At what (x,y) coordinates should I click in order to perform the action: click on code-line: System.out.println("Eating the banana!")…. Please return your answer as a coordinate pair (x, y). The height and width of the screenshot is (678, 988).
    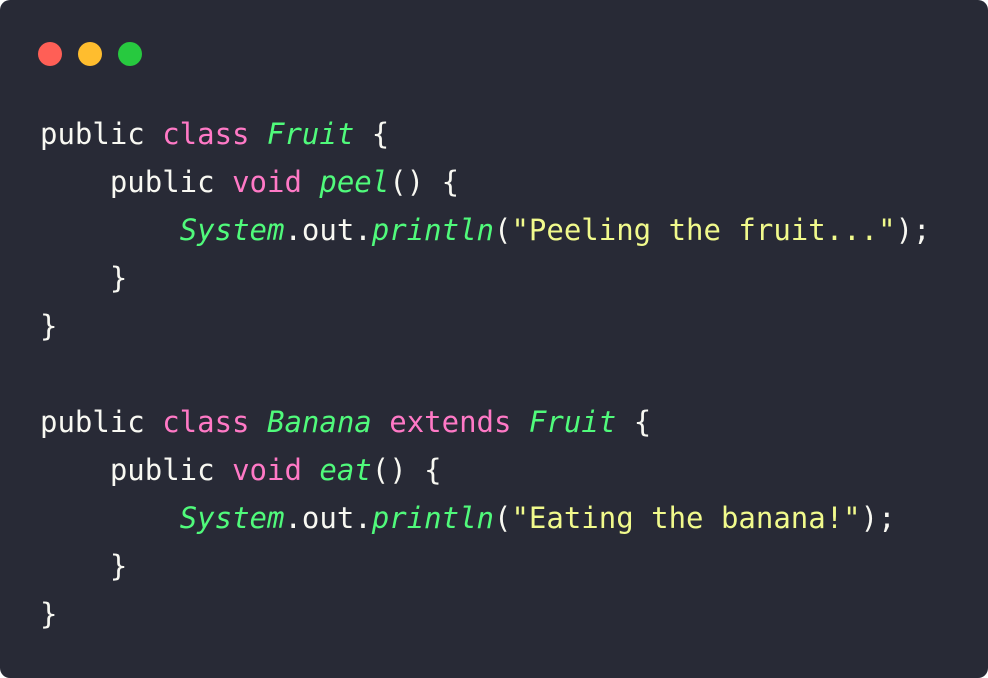
    Looking at the image, I should click on (485, 518).